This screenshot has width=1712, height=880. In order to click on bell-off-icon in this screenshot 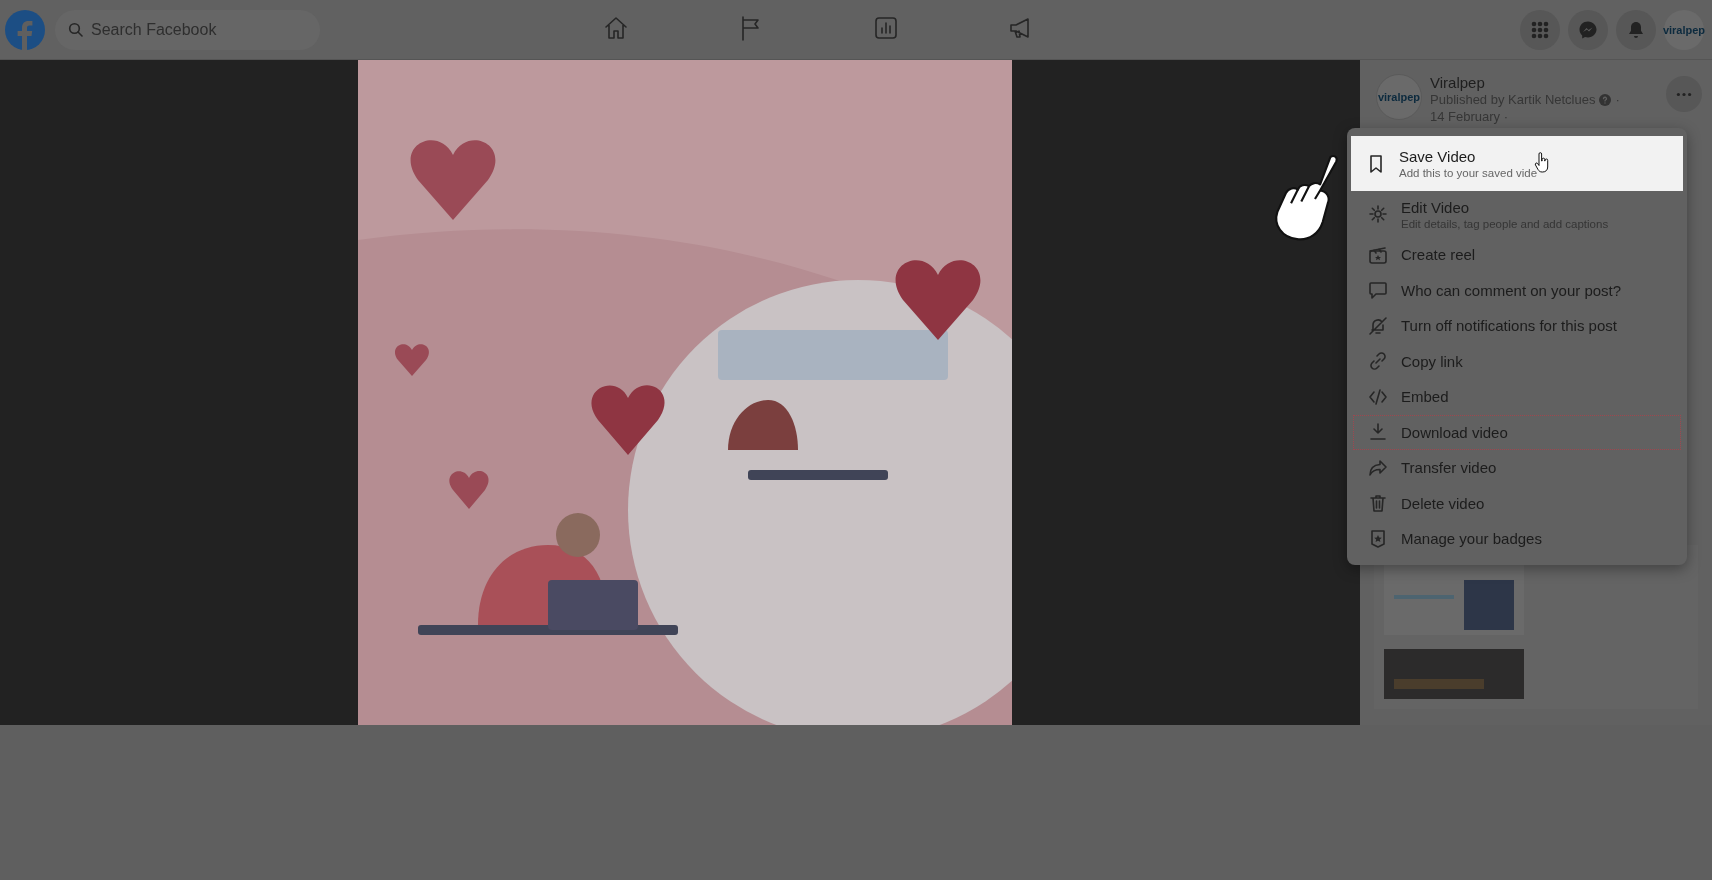, I will do `click(1378, 325)`.